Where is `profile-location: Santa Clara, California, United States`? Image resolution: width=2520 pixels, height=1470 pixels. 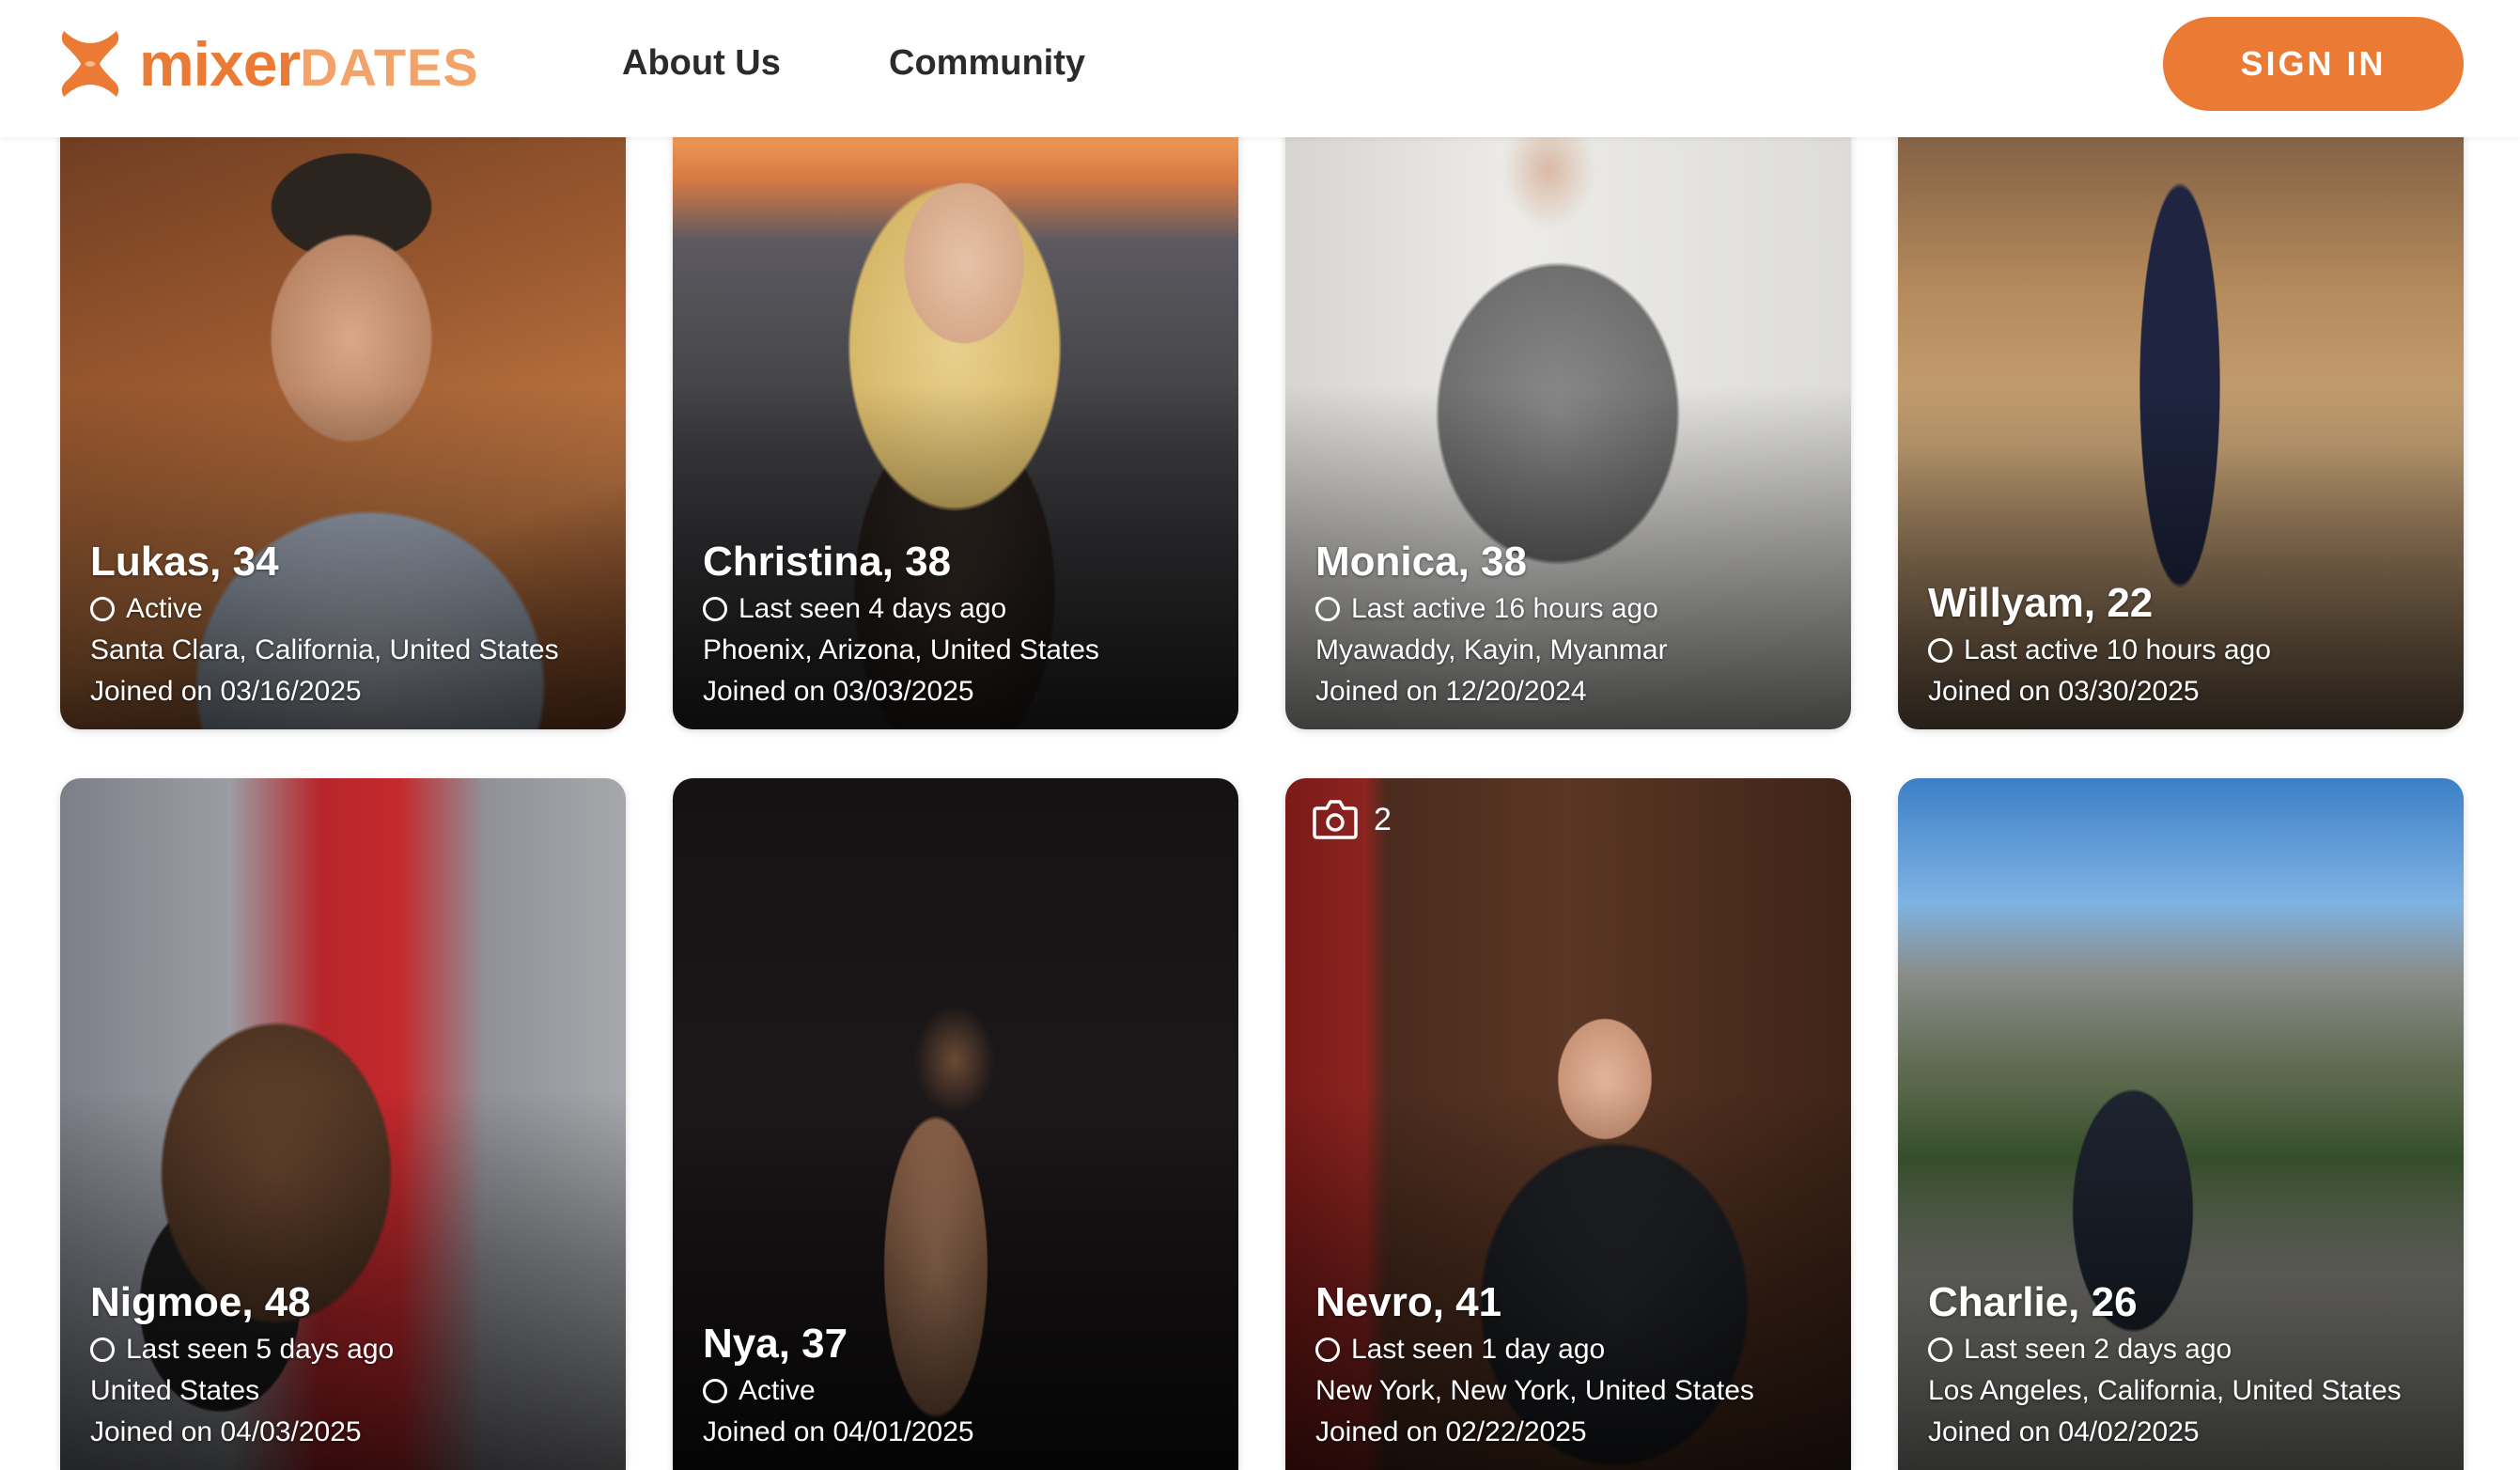
profile-location: Santa Clara, California, United States is located at coordinates (324, 650).